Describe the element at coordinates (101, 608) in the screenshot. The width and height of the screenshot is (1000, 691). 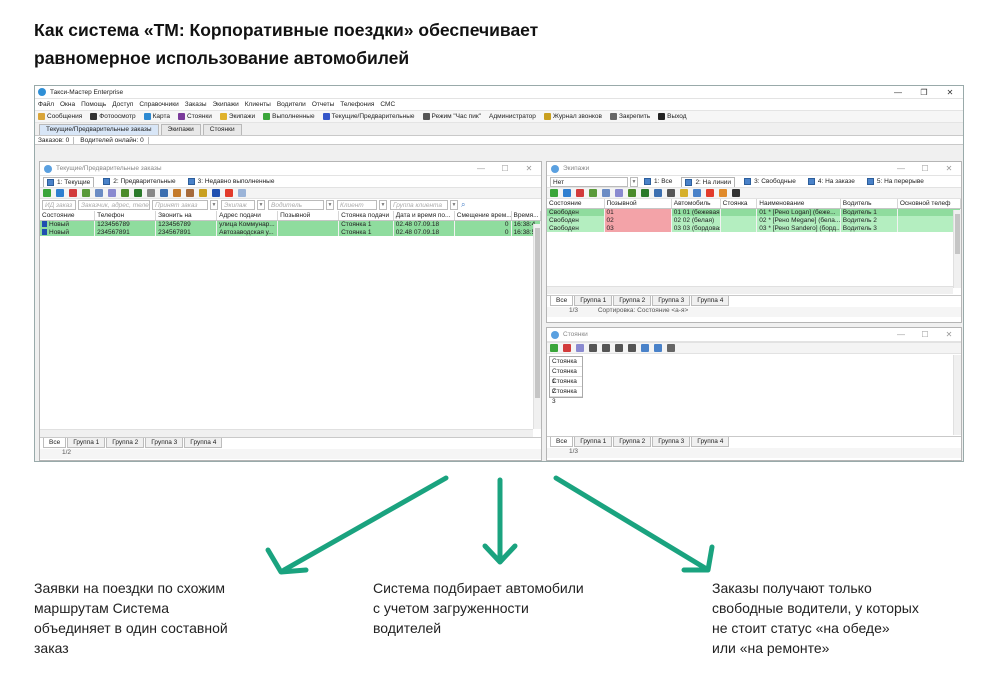
I see `caption-line: маршрутам Система` at that location.